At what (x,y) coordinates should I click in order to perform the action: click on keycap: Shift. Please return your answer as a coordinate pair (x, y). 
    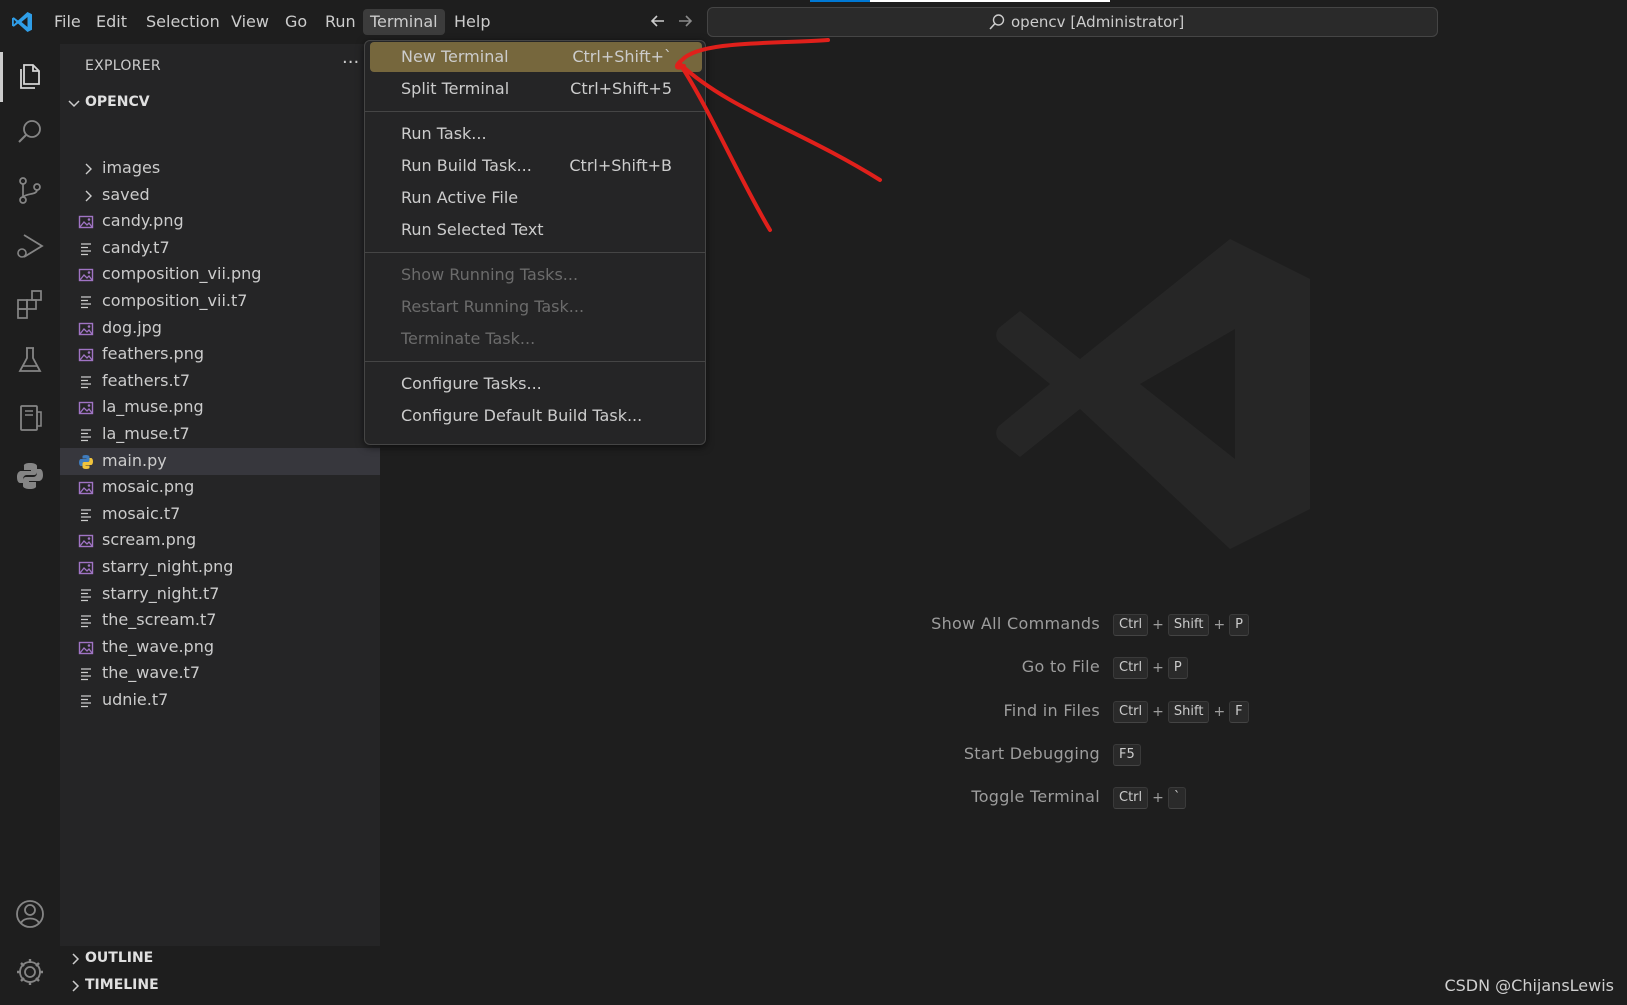
    Looking at the image, I should click on (1188, 712).